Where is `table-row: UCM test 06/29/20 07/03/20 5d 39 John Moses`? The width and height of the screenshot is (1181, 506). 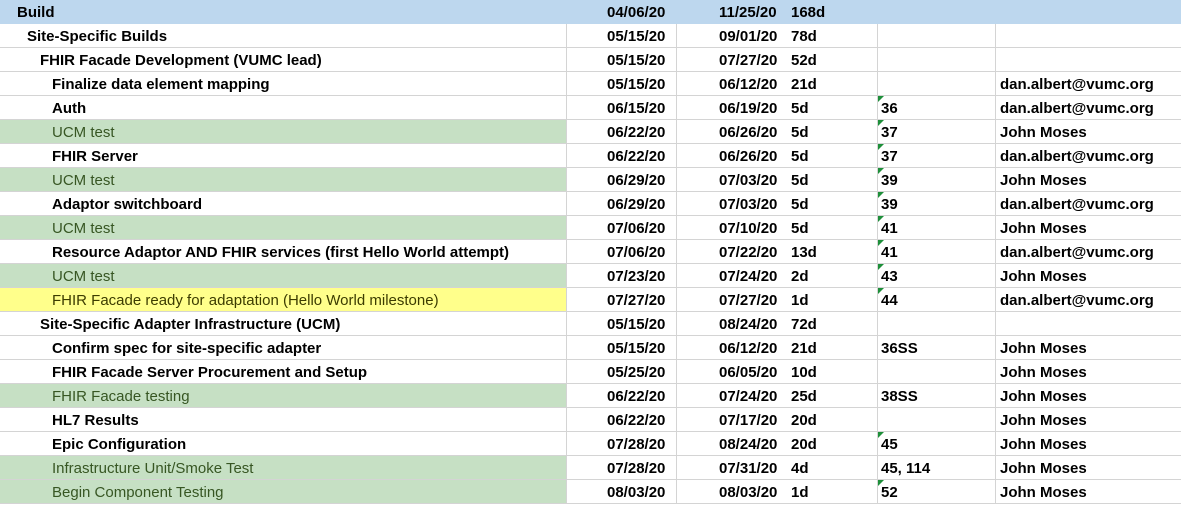 table-row: UCM test 06/29/20 07/03/20 5d 39 John Moses is located at coordinates (590, 180).